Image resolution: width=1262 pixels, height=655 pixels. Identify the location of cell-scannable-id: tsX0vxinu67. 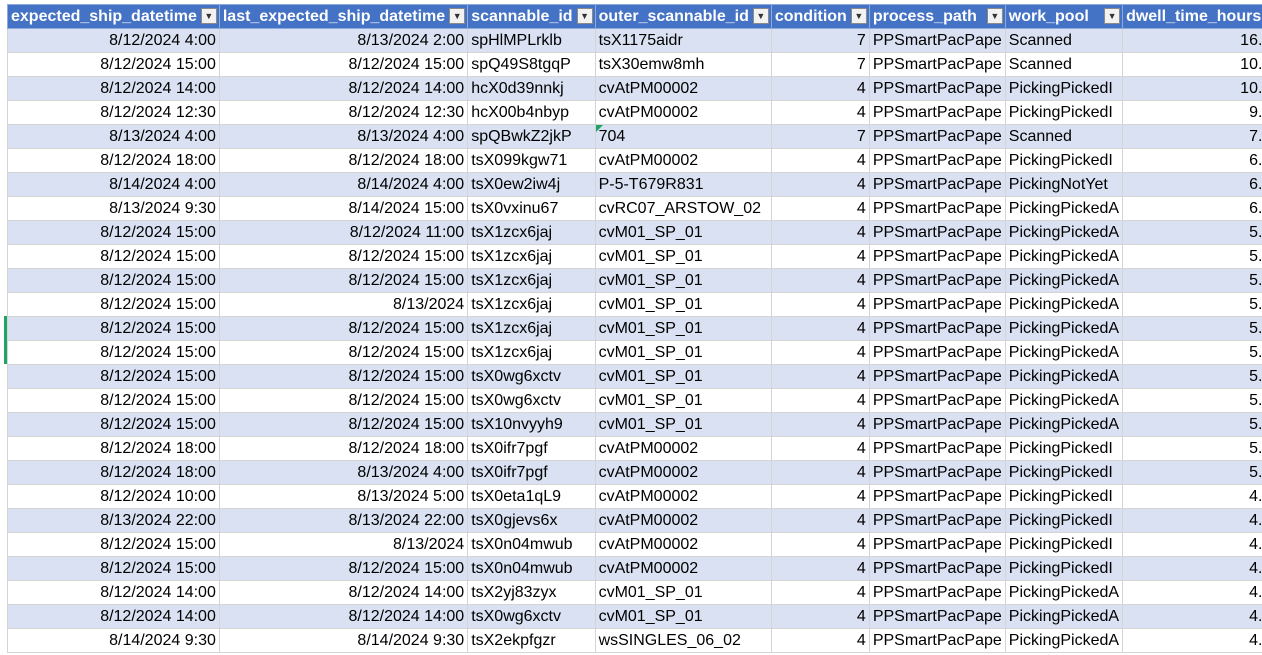
(531, 208).